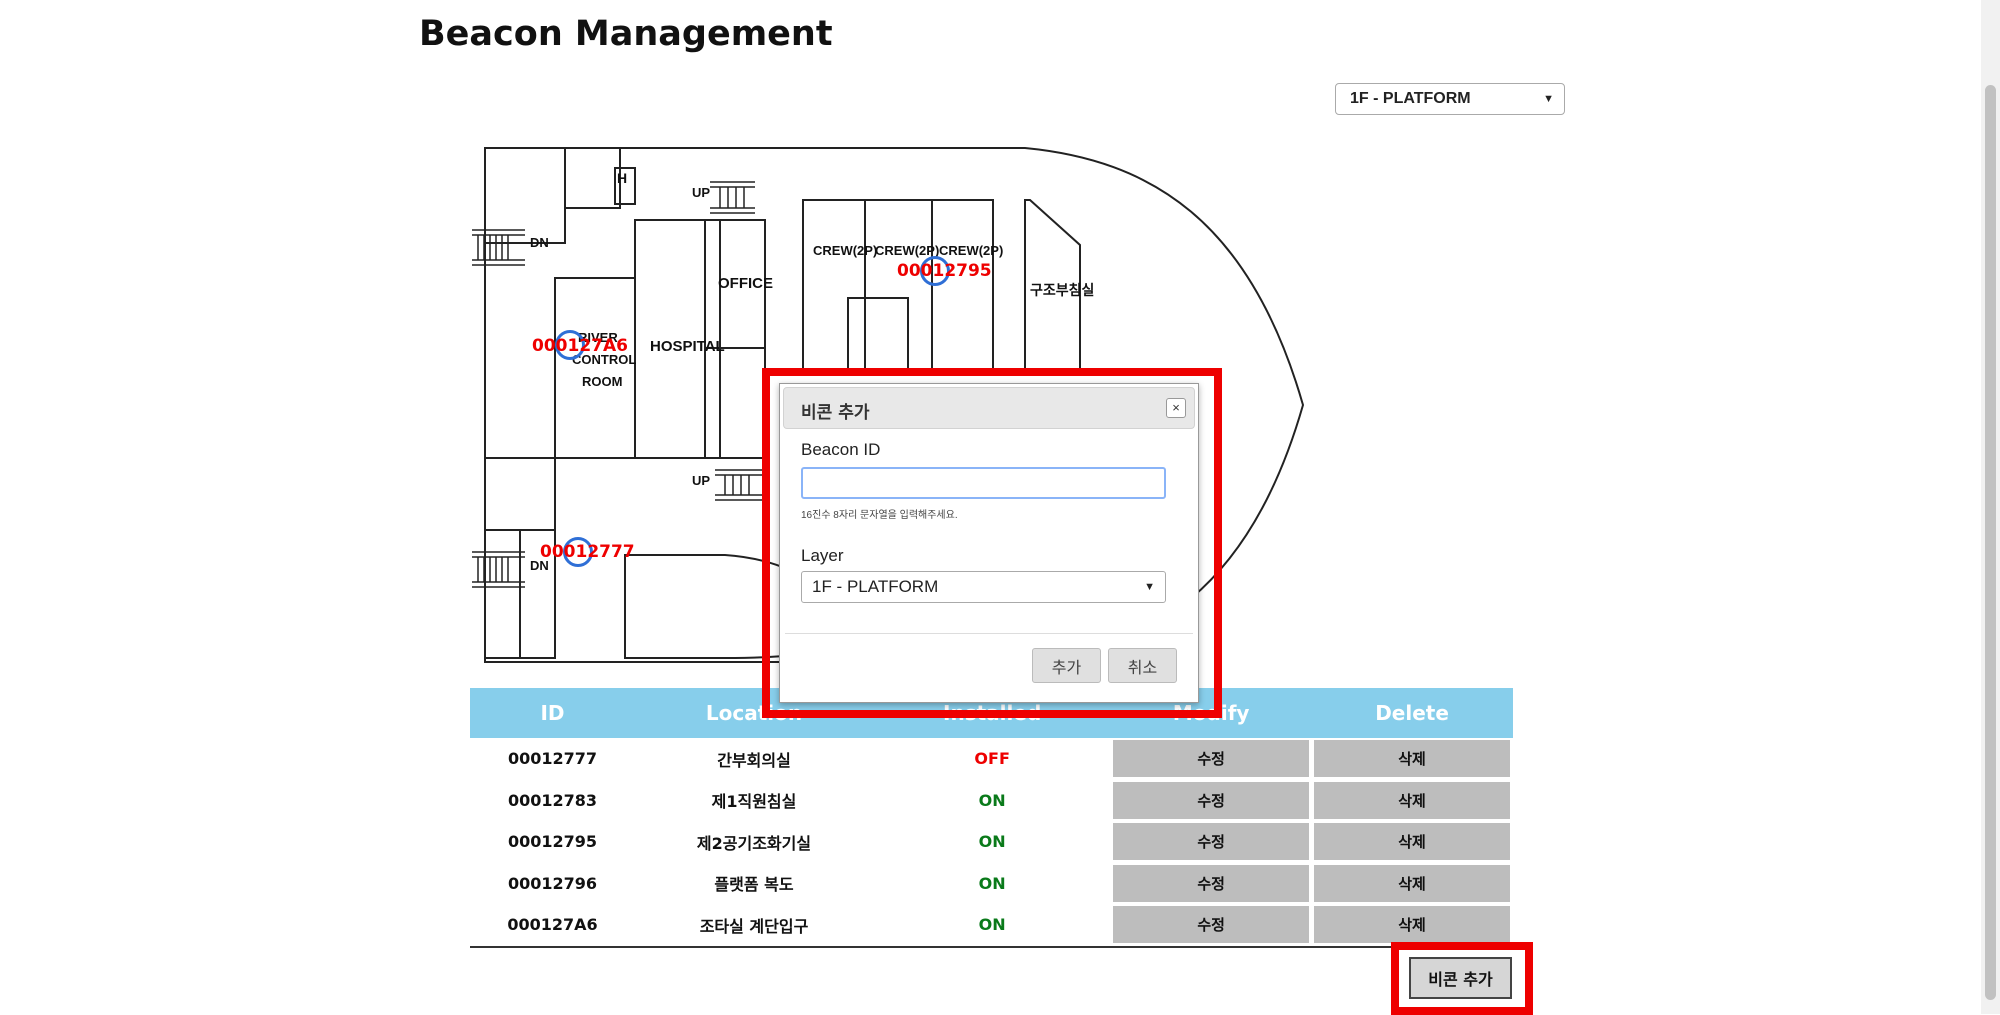 Image resolution: width=2000 pixels, height=1015 pixels. I want to click on room-label: OFFICE, so click(745, 283).